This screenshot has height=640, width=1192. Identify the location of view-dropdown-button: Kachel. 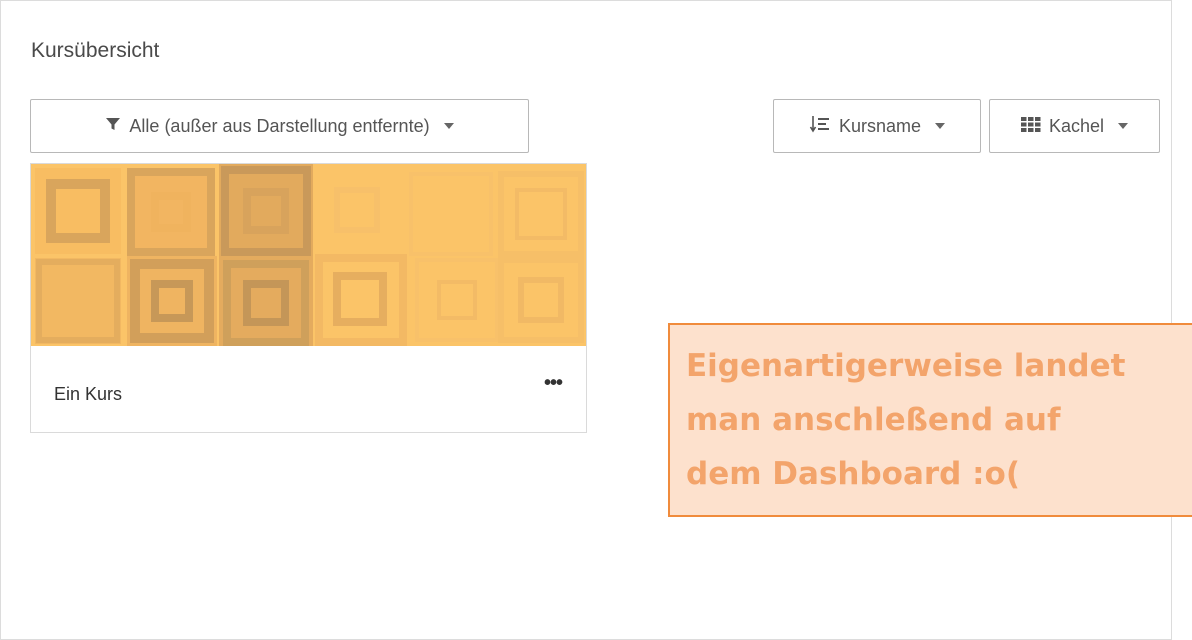
(1074, 126).